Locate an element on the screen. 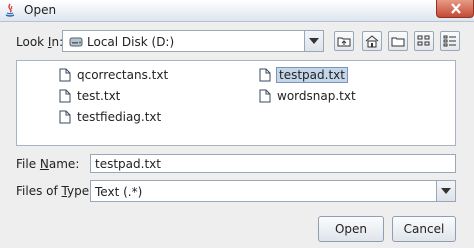  file-item: testfiediag.txt is located at coordinates (109, 117).